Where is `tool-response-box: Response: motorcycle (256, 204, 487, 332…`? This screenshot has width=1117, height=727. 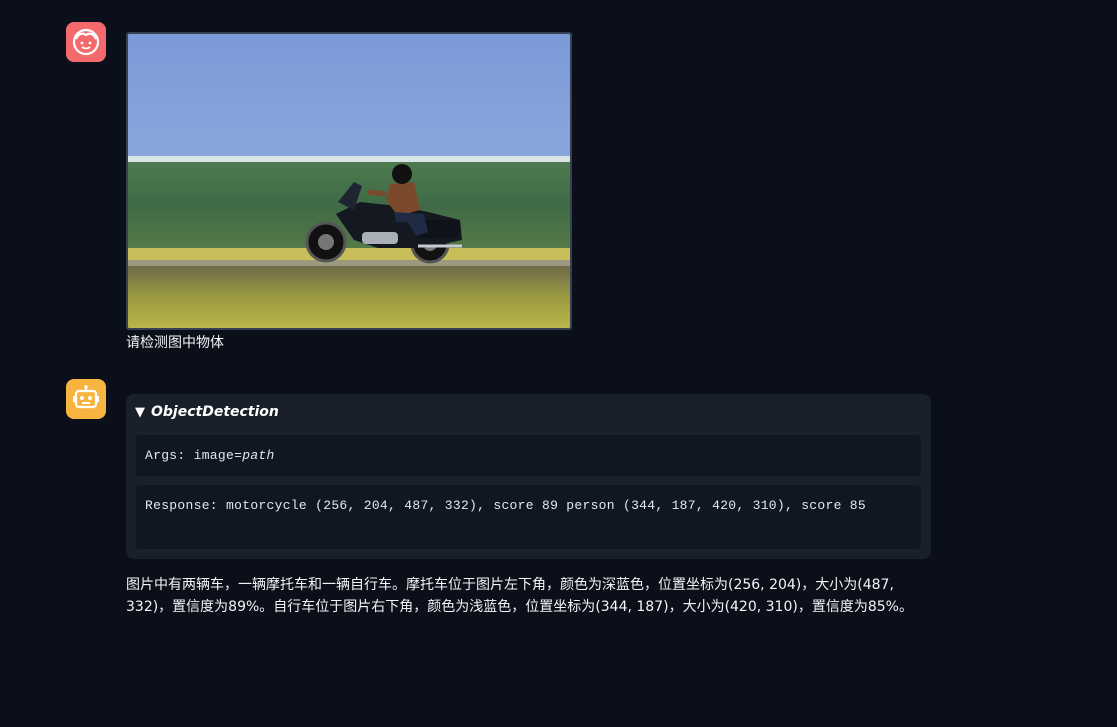
tool-response-box: Response: motorcycle (256, 204, 487, 332… is located at coordinates (528, 517).